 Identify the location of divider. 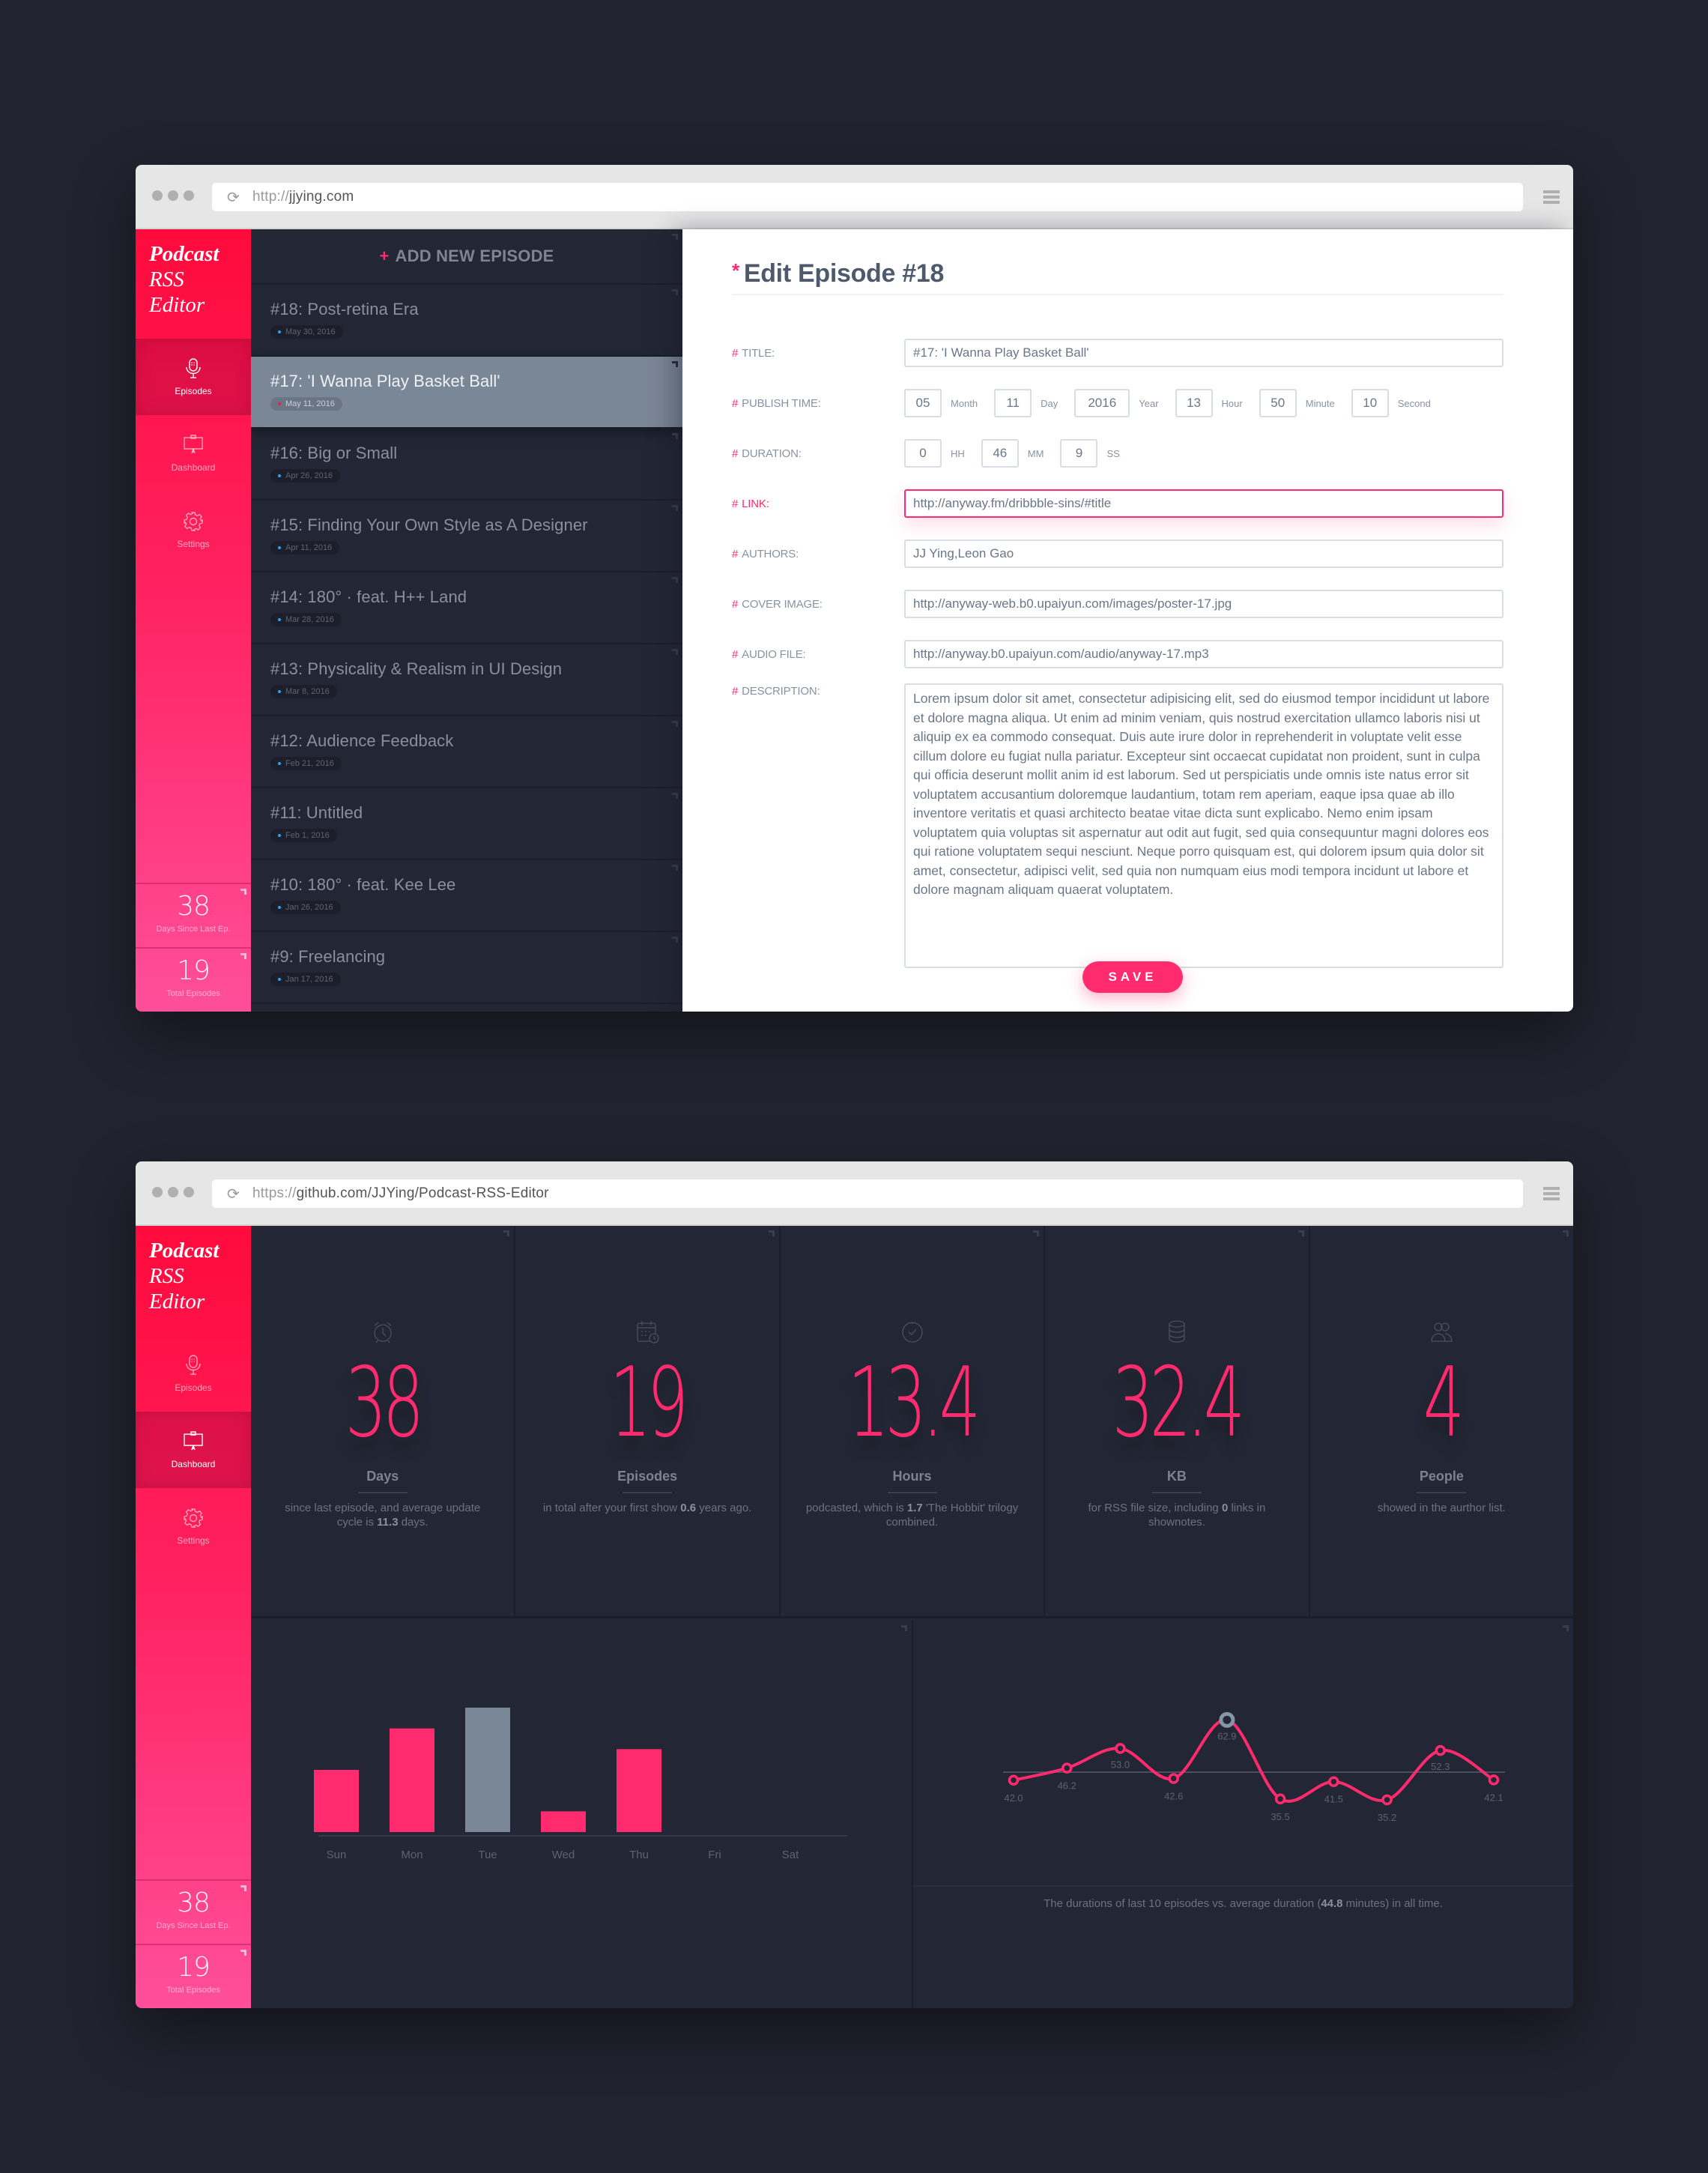
(1176, 1493).